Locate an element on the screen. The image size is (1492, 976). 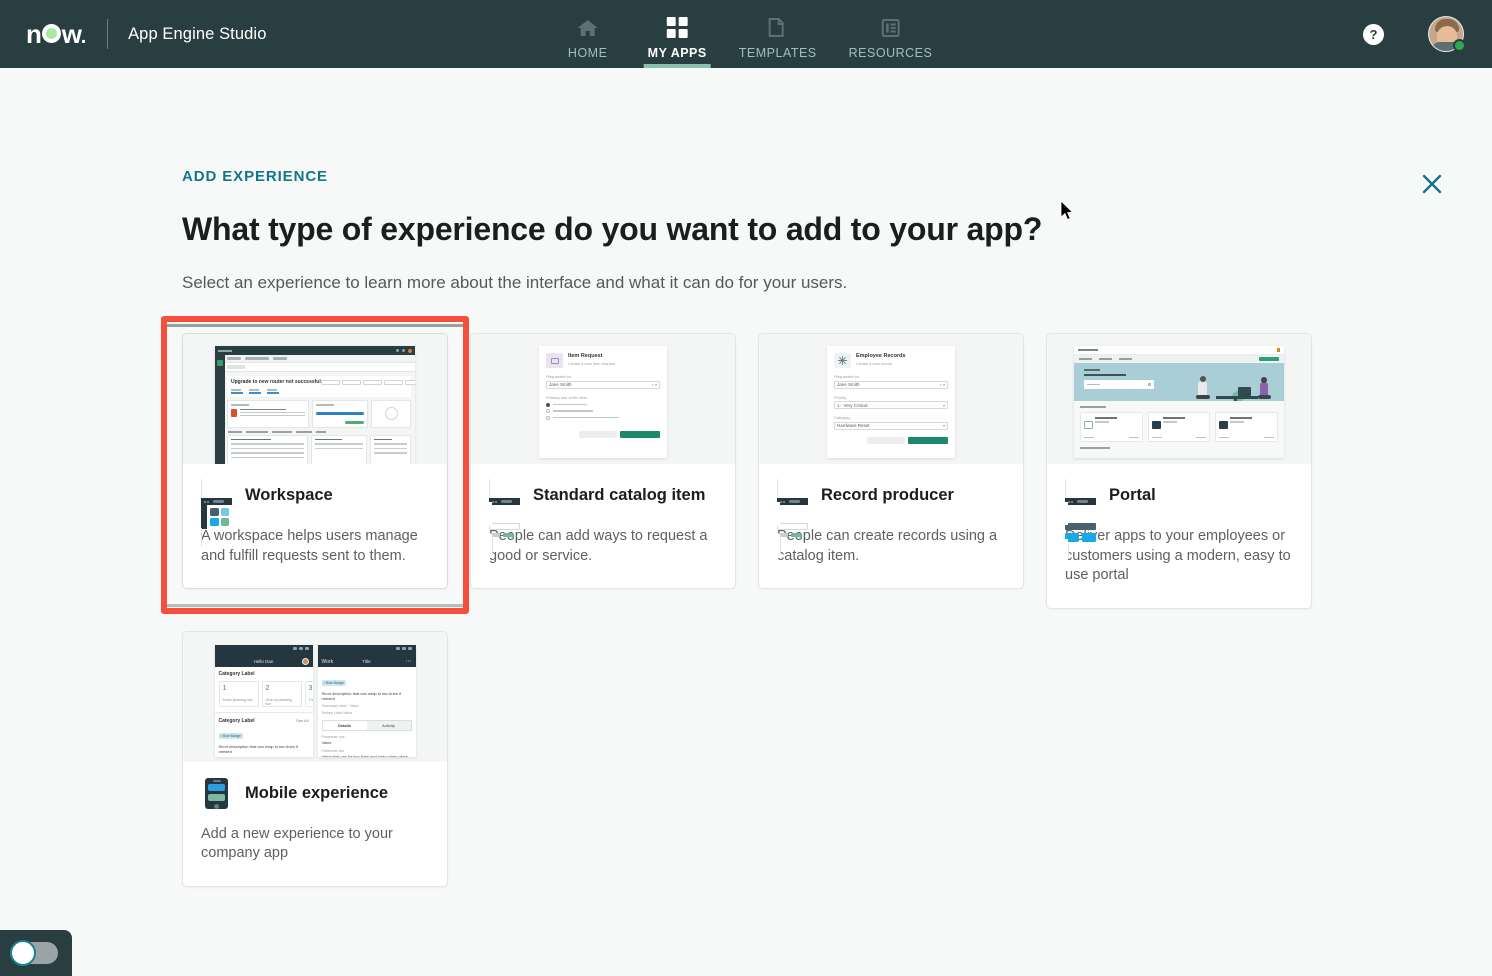
close-icon is located at coordinates (1432, 184).